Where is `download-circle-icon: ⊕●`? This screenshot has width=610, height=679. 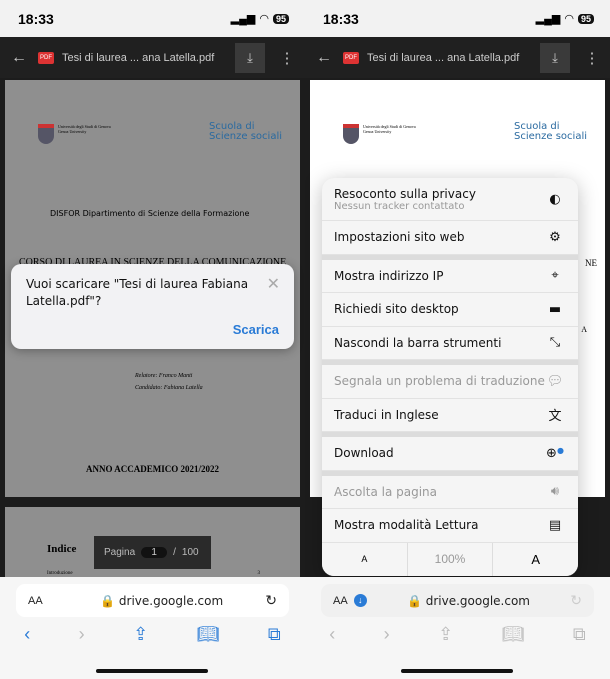
download-circle-icon: ⊕● is located at coordinates (555, 453).